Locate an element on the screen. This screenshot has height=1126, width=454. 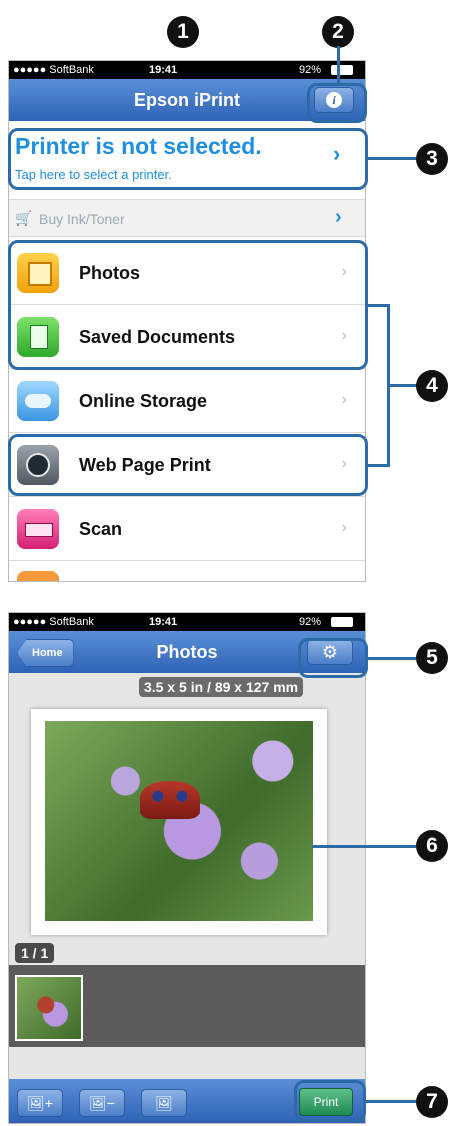
bottom-toolbar: 🖼+ 🖼− 🖼 Print is located at coordinates (187, 1101).